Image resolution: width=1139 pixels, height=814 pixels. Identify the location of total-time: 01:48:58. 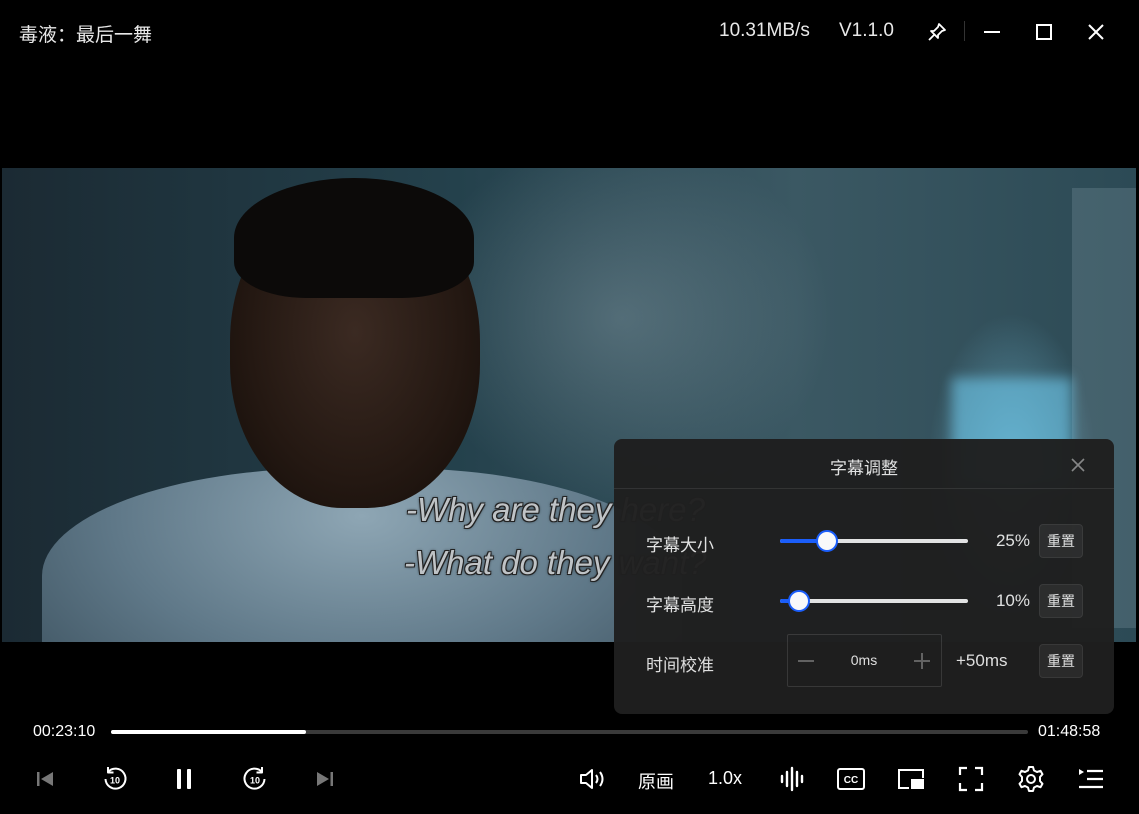
(1069, 731).